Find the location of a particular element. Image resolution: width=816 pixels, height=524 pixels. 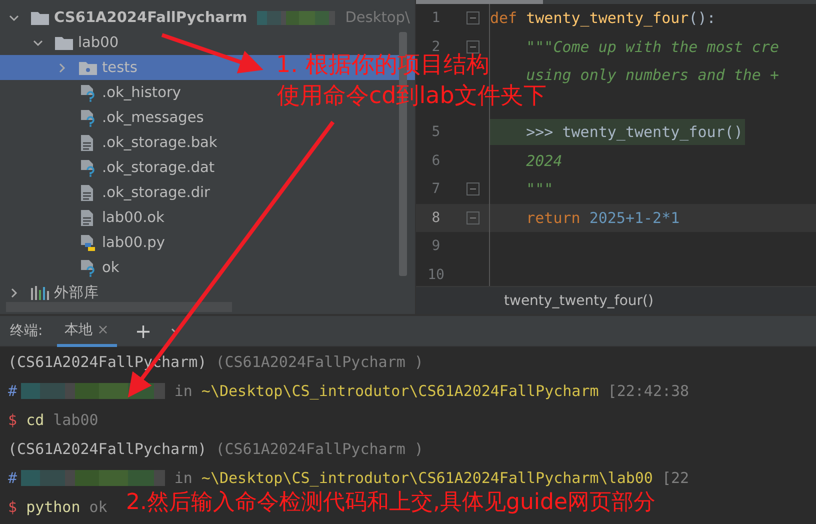

line-number: 7 is located at coordinates (436, 189).